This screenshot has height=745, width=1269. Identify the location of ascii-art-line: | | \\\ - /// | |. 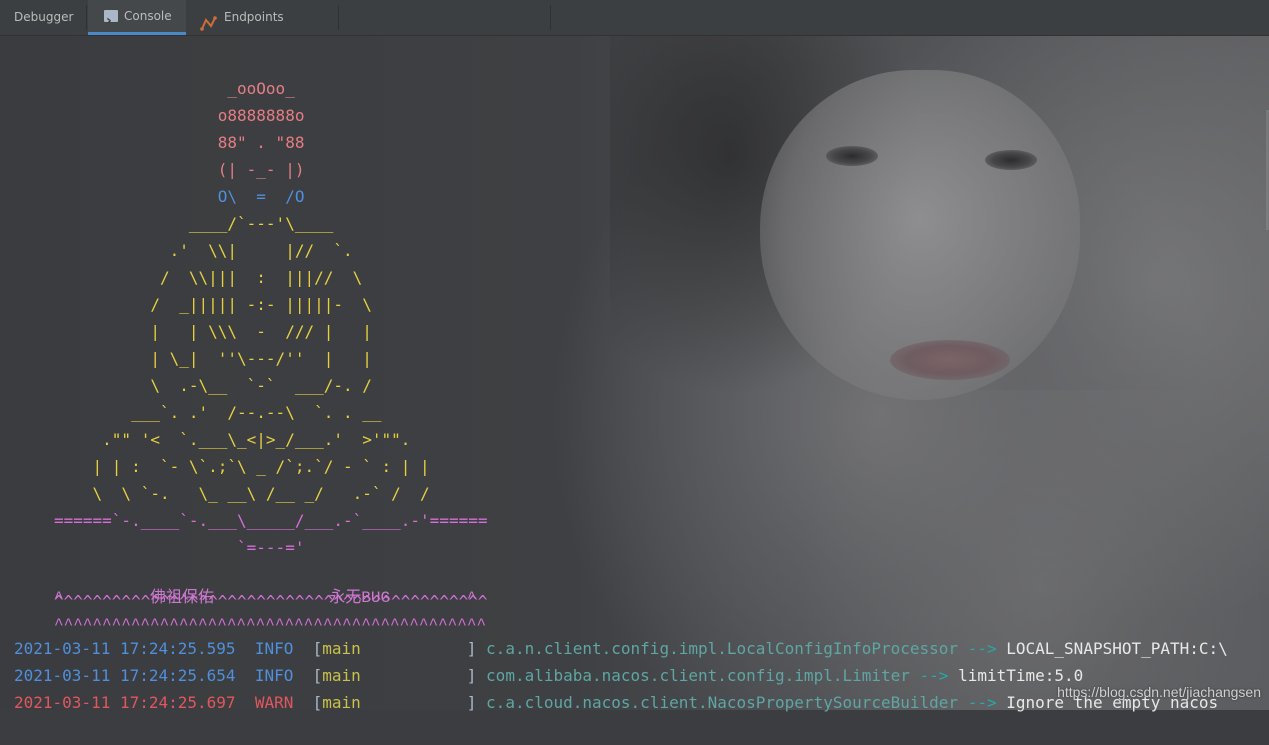
(213, 331).